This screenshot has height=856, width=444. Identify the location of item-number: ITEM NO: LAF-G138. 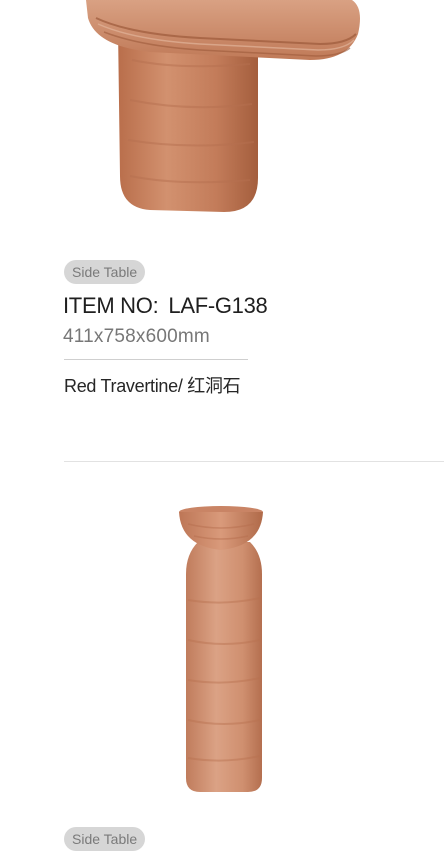
(165, 306).